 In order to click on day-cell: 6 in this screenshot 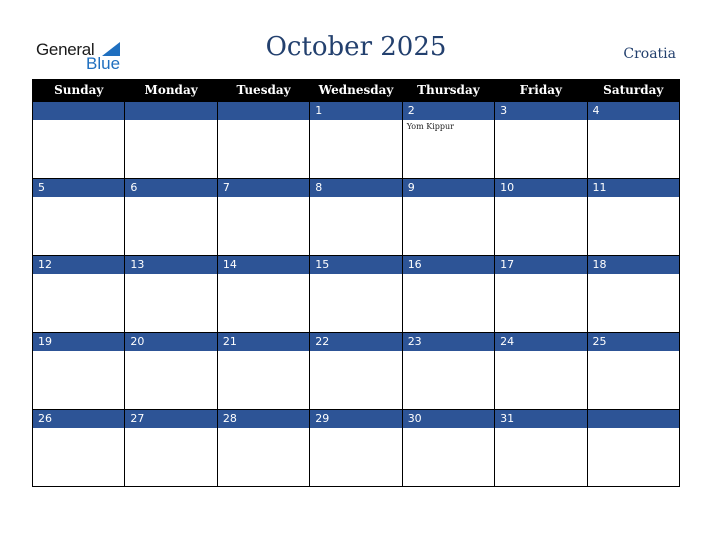, I will do `click(171, 217)`.